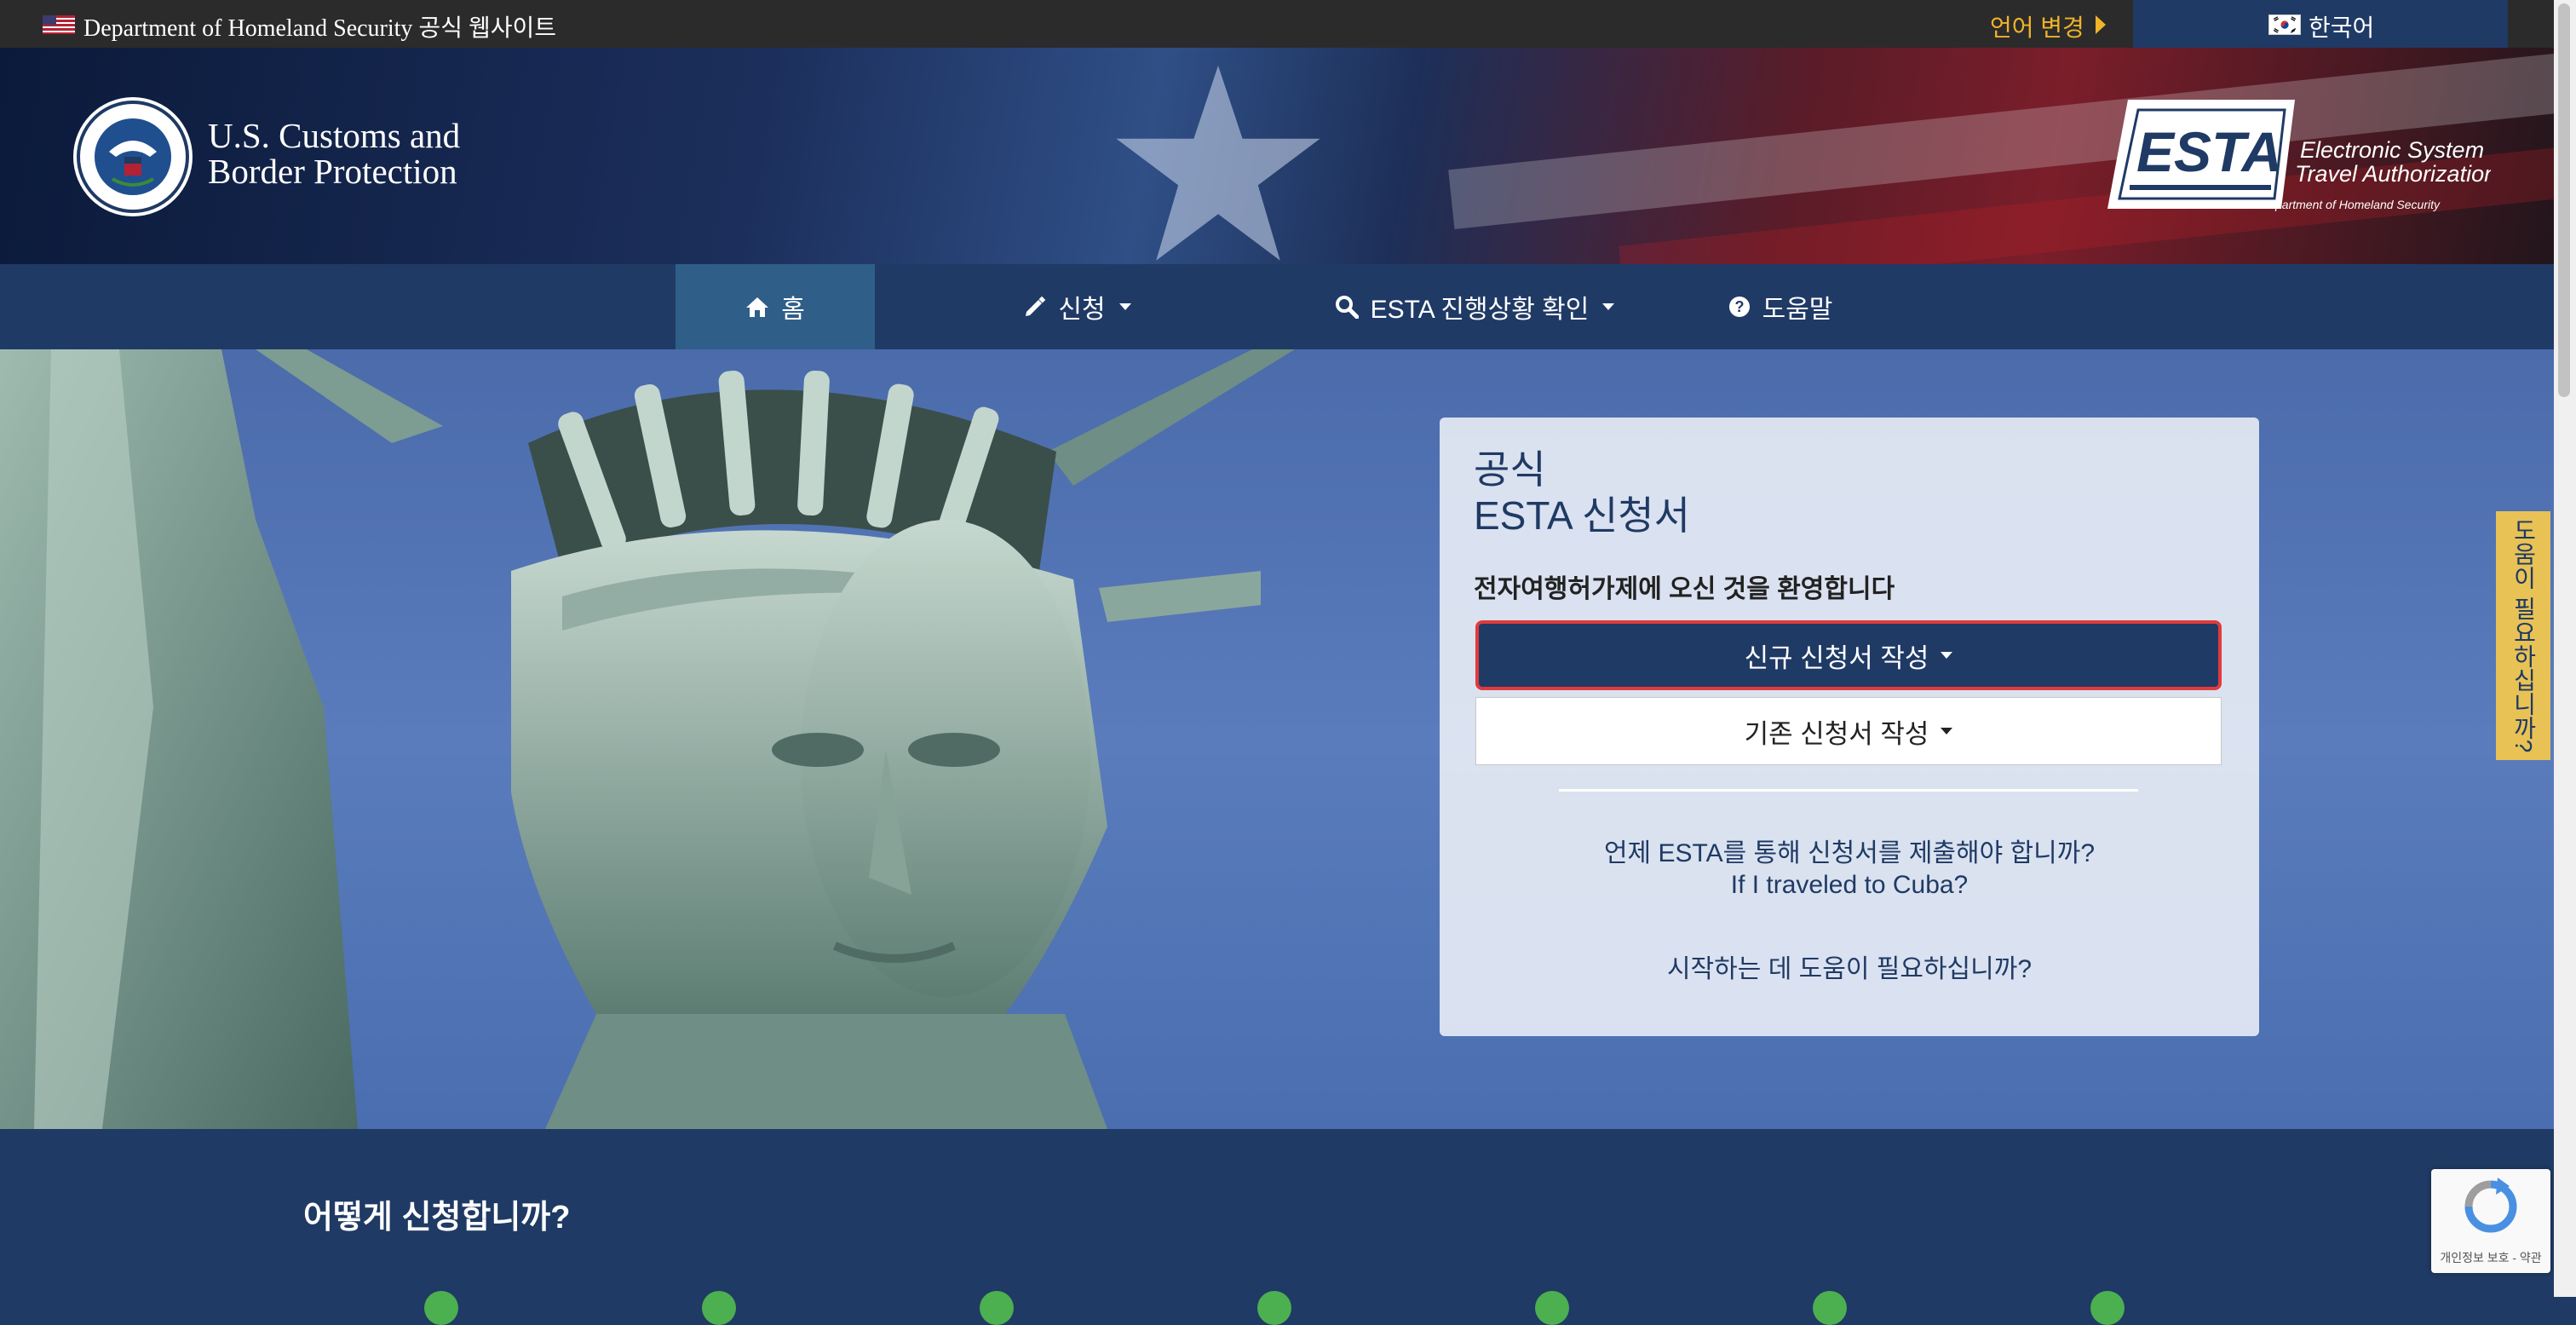 The height and width of the screenshot is (1325, 2576). What do you see at coordinates (2284, 24) in the screenshot?
I see `korea-flag-icon` at bounding box center [2284, 24].